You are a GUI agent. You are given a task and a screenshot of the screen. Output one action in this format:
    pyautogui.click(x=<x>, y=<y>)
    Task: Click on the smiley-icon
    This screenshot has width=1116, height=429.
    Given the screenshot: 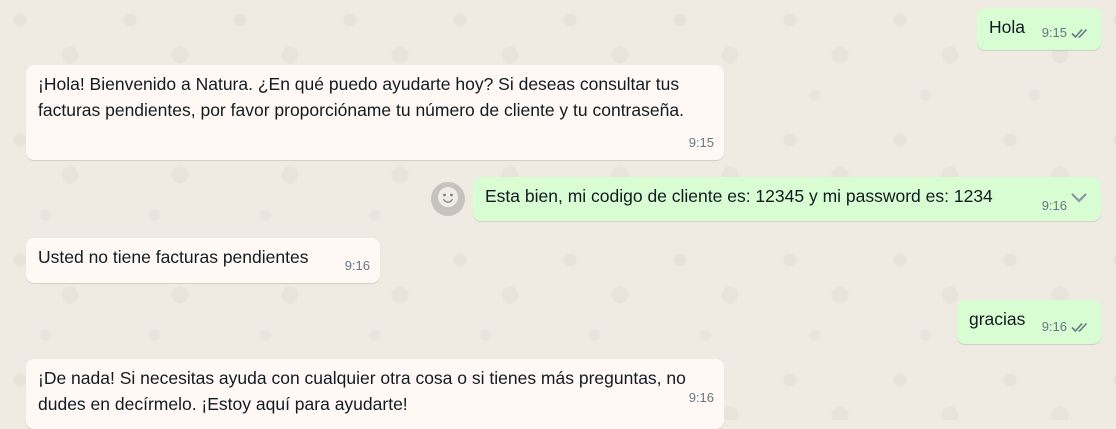 What is the action you would take?
    pyautogui.click(x=448, y=199)
    